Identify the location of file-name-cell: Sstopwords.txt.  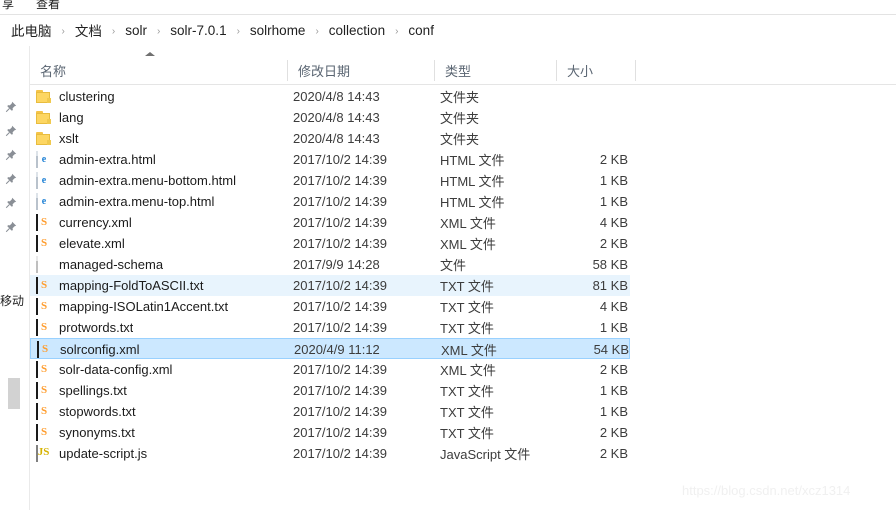
(86, 411).